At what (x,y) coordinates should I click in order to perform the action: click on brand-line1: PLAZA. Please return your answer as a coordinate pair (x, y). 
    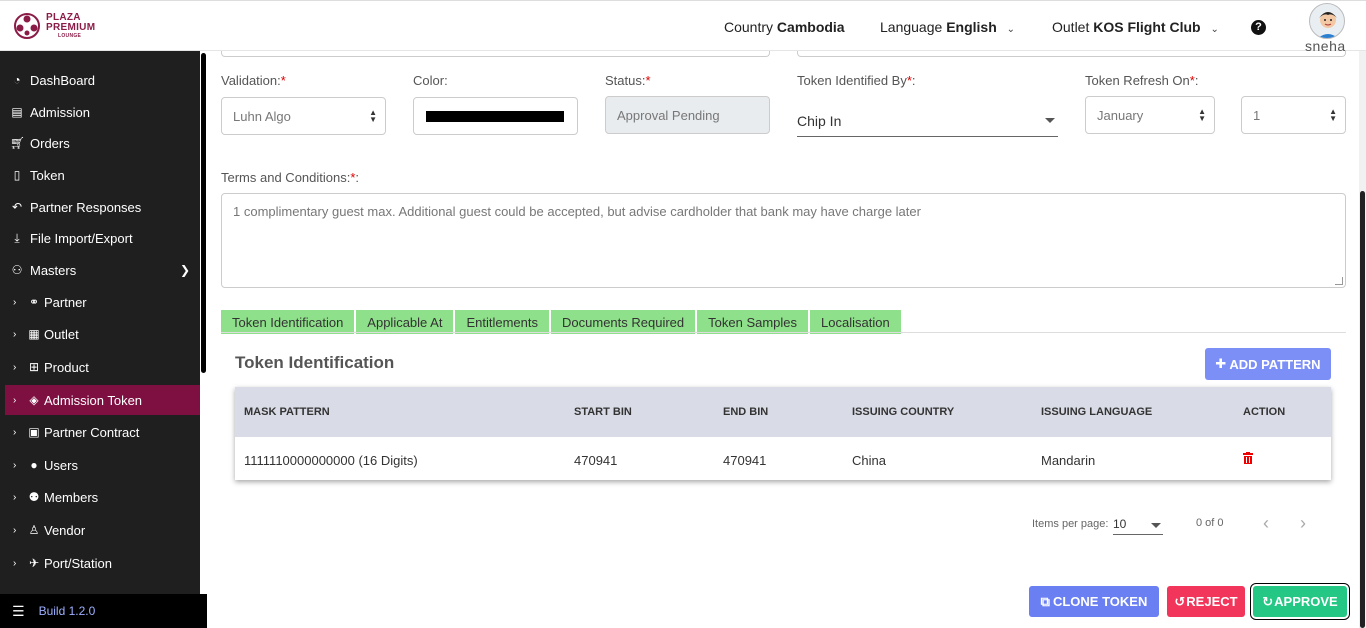
    Looking at the image, I should click on (63, 17).